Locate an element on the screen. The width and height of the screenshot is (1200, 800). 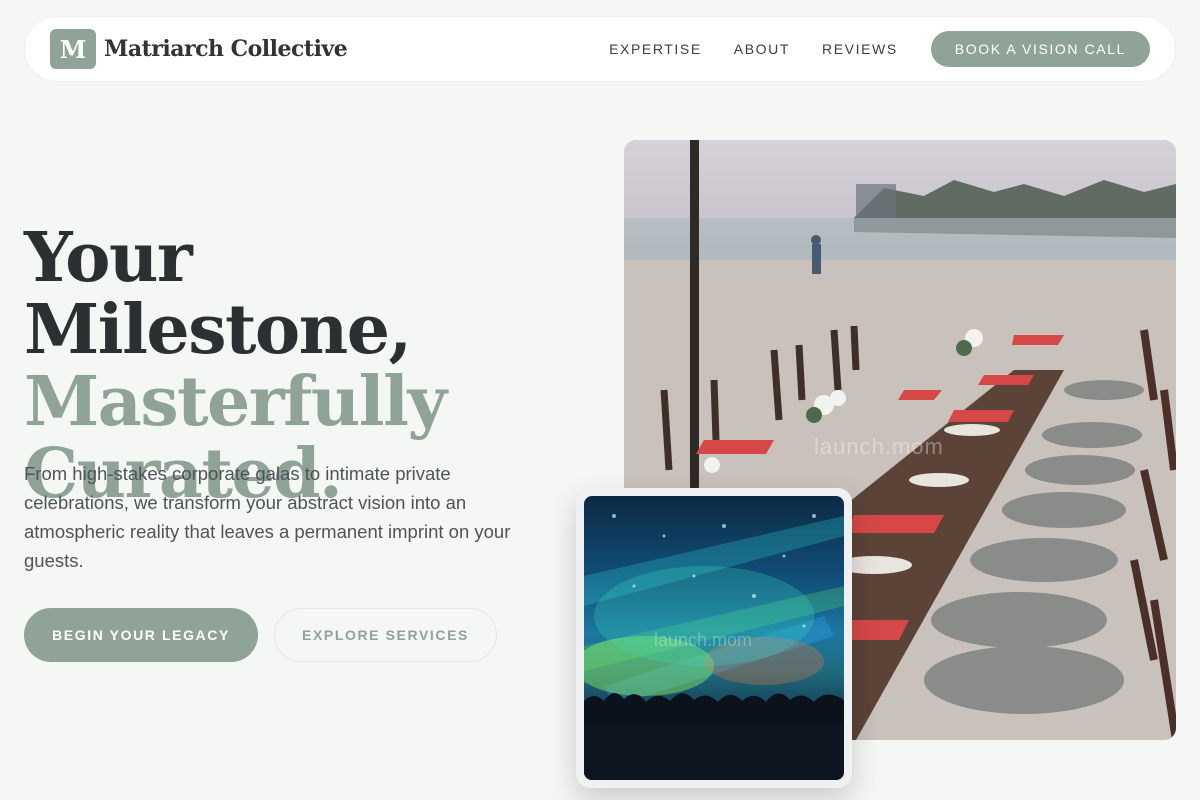
concert-photo: launch.mom is located at coordinates (714, 638).